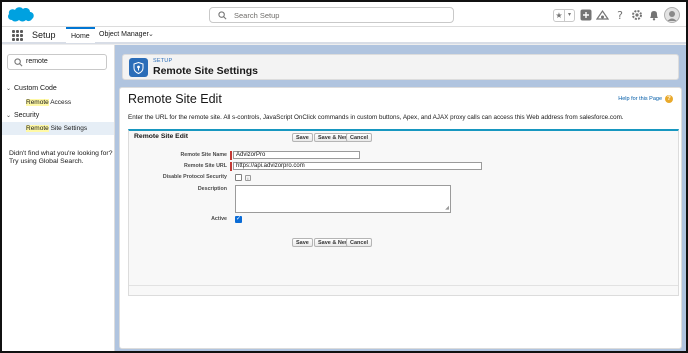  I want to click on header-icons: ★ ▾ ?, so click(616, 15).